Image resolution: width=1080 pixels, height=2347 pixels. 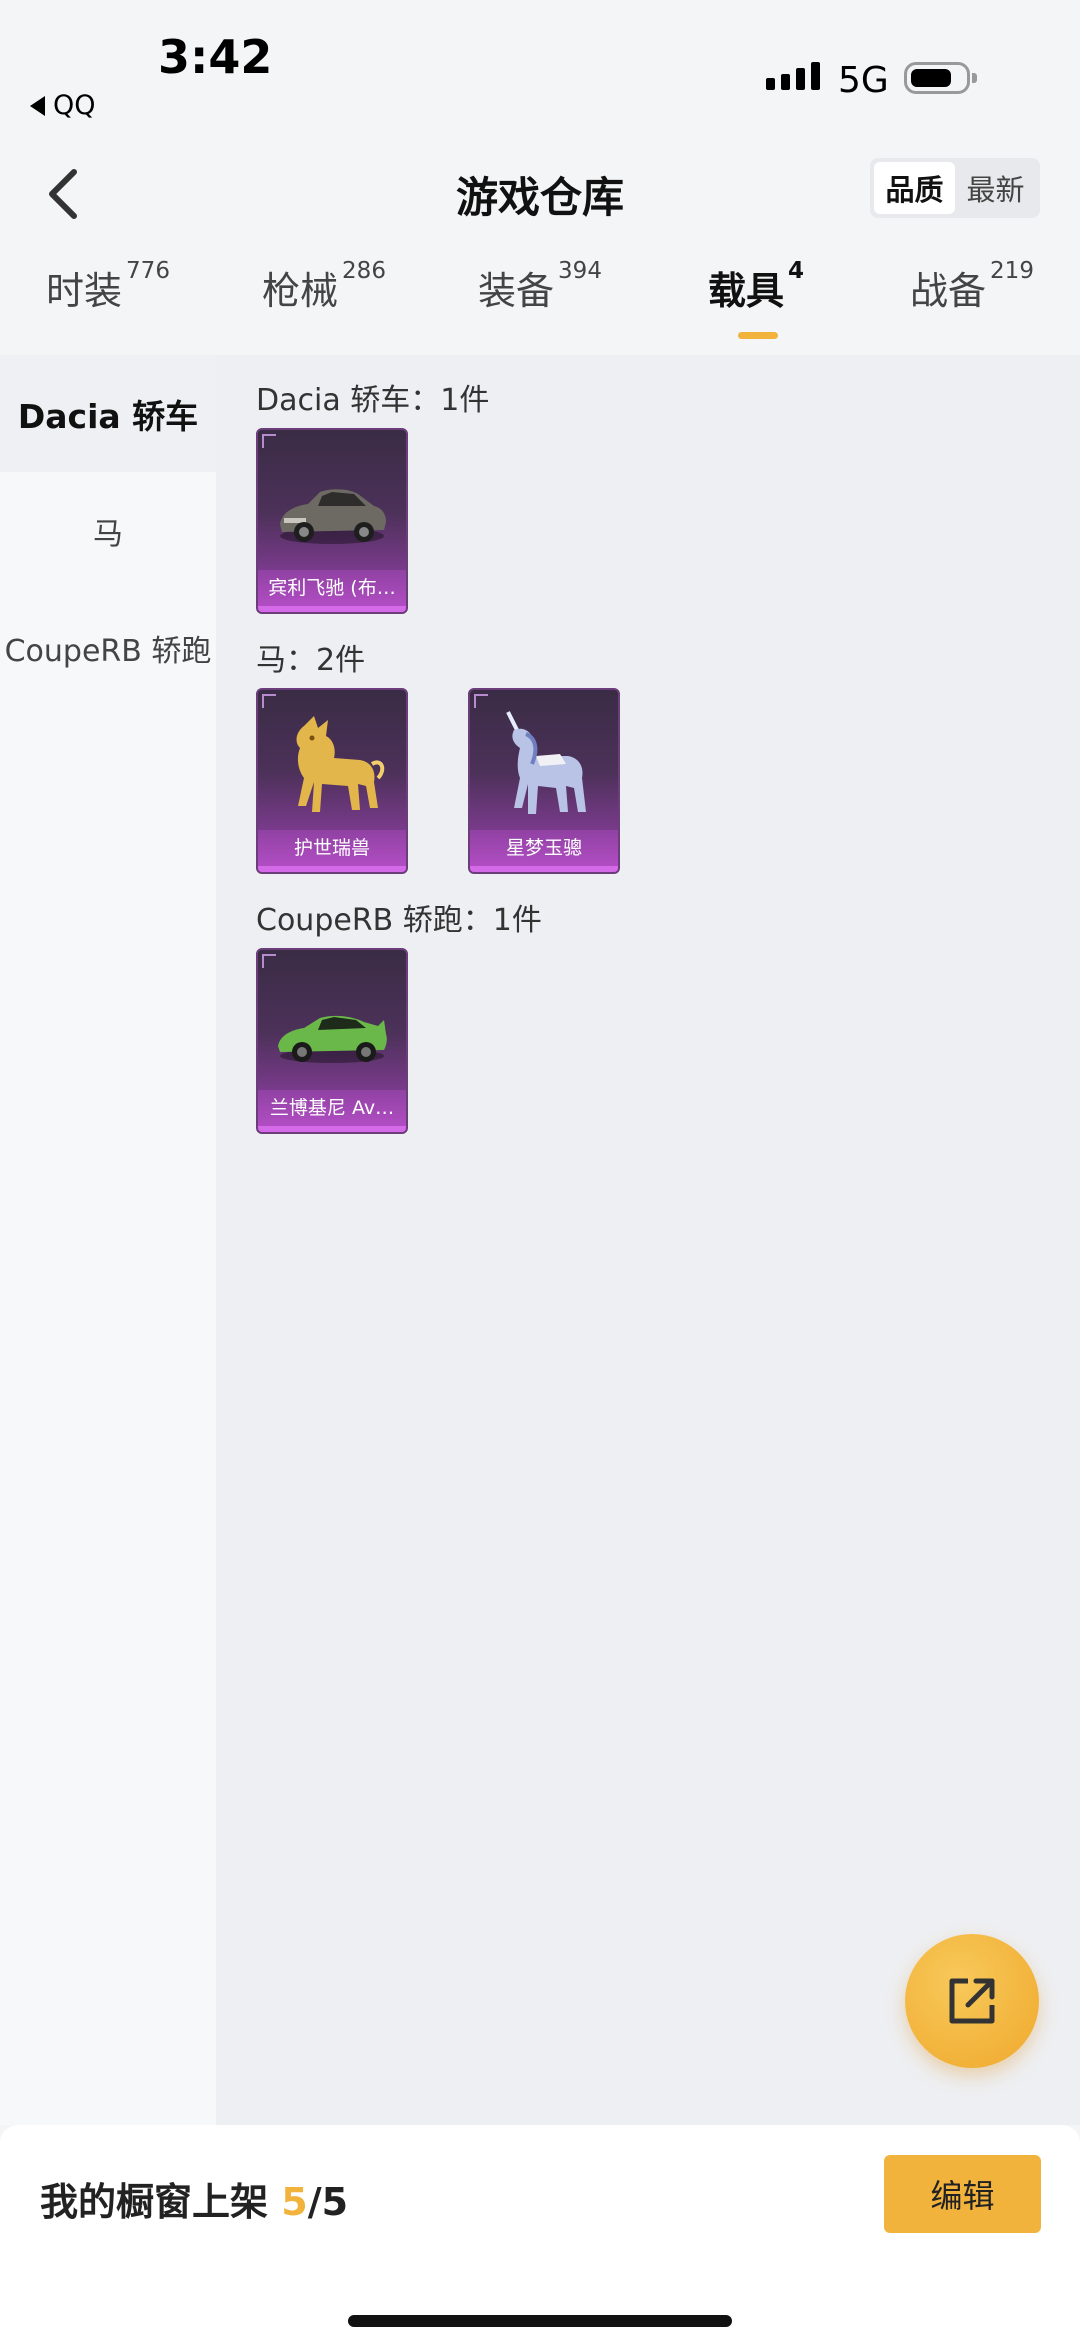 I want to click on page-header: 游戏仓库 品质 最新, so click(x=540, y=195).